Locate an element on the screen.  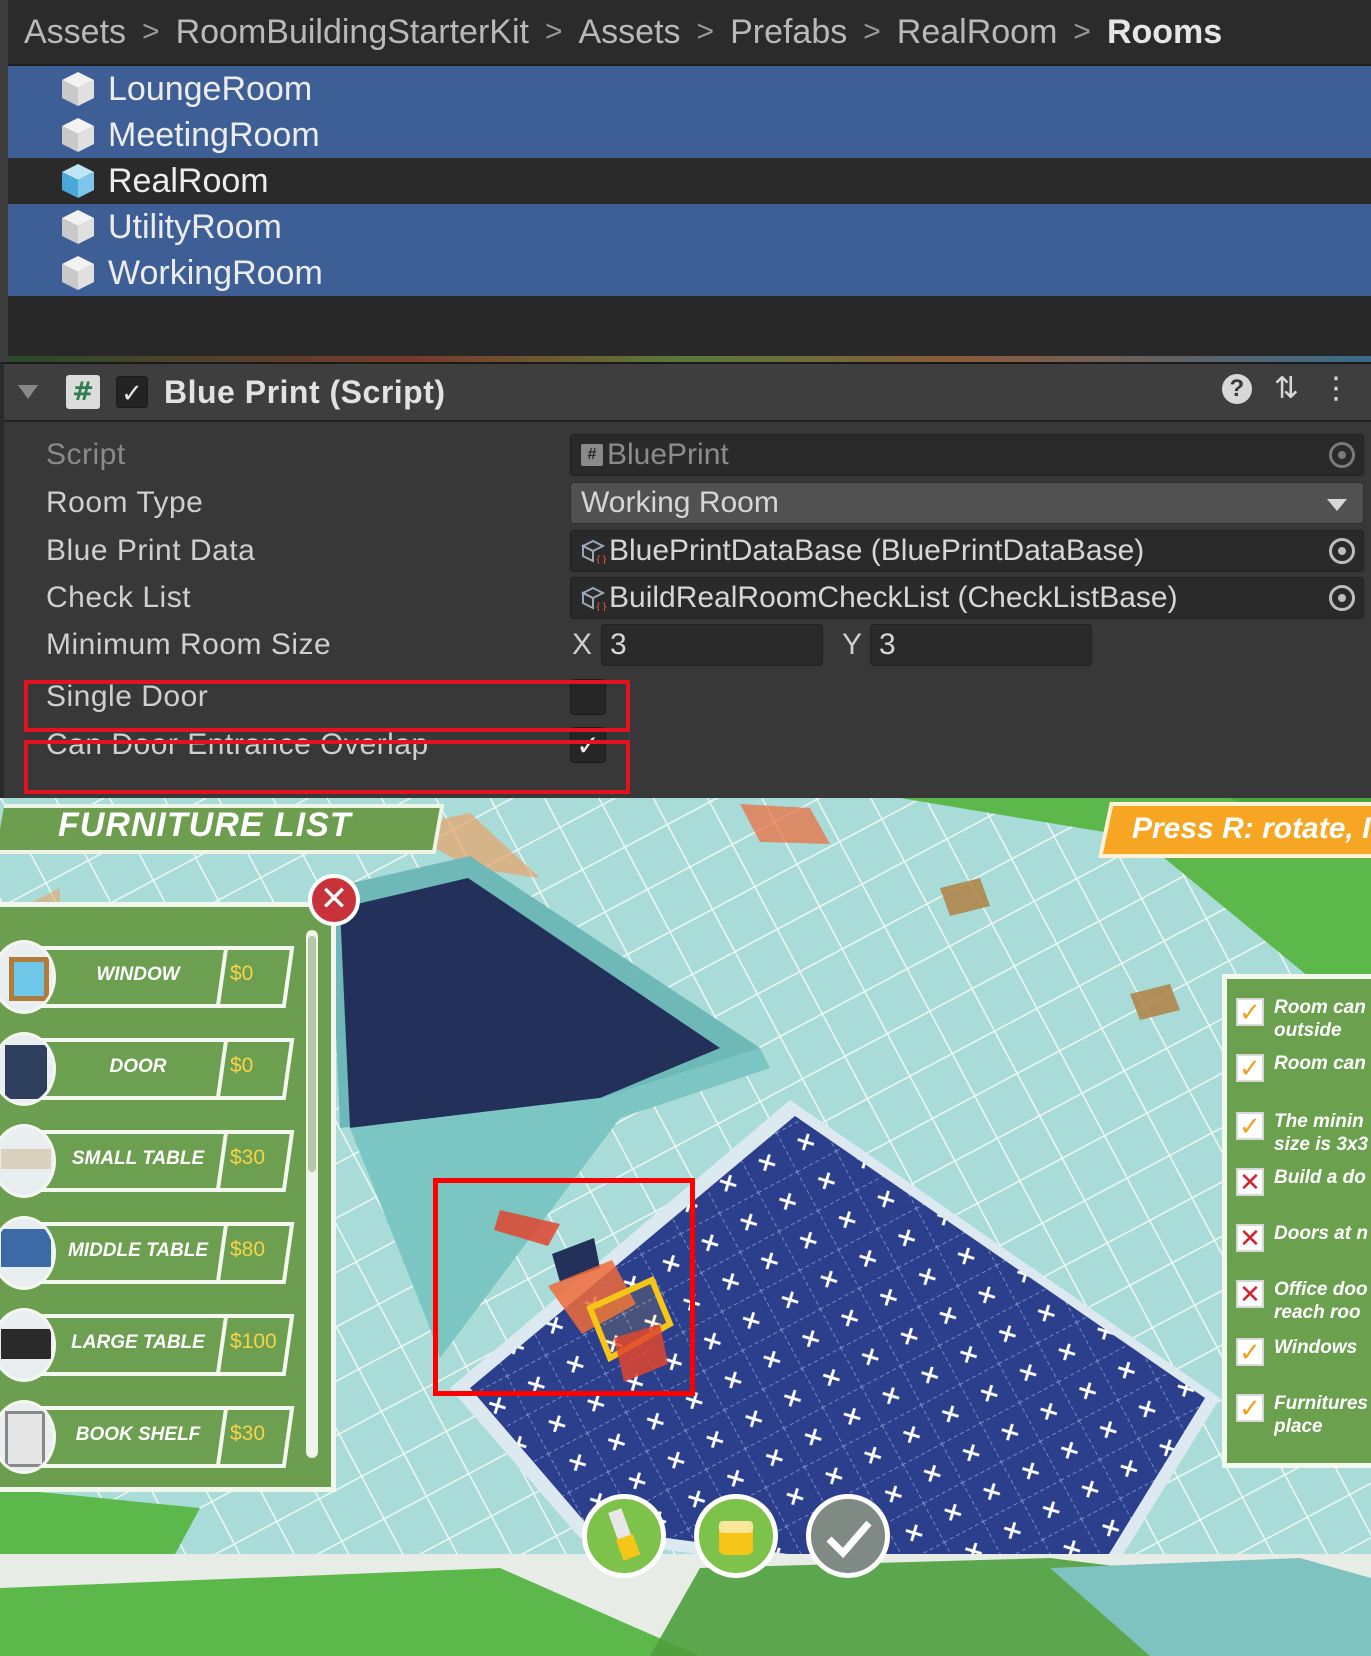
room-type-label: Room Type is located at coordinates (125, 502).